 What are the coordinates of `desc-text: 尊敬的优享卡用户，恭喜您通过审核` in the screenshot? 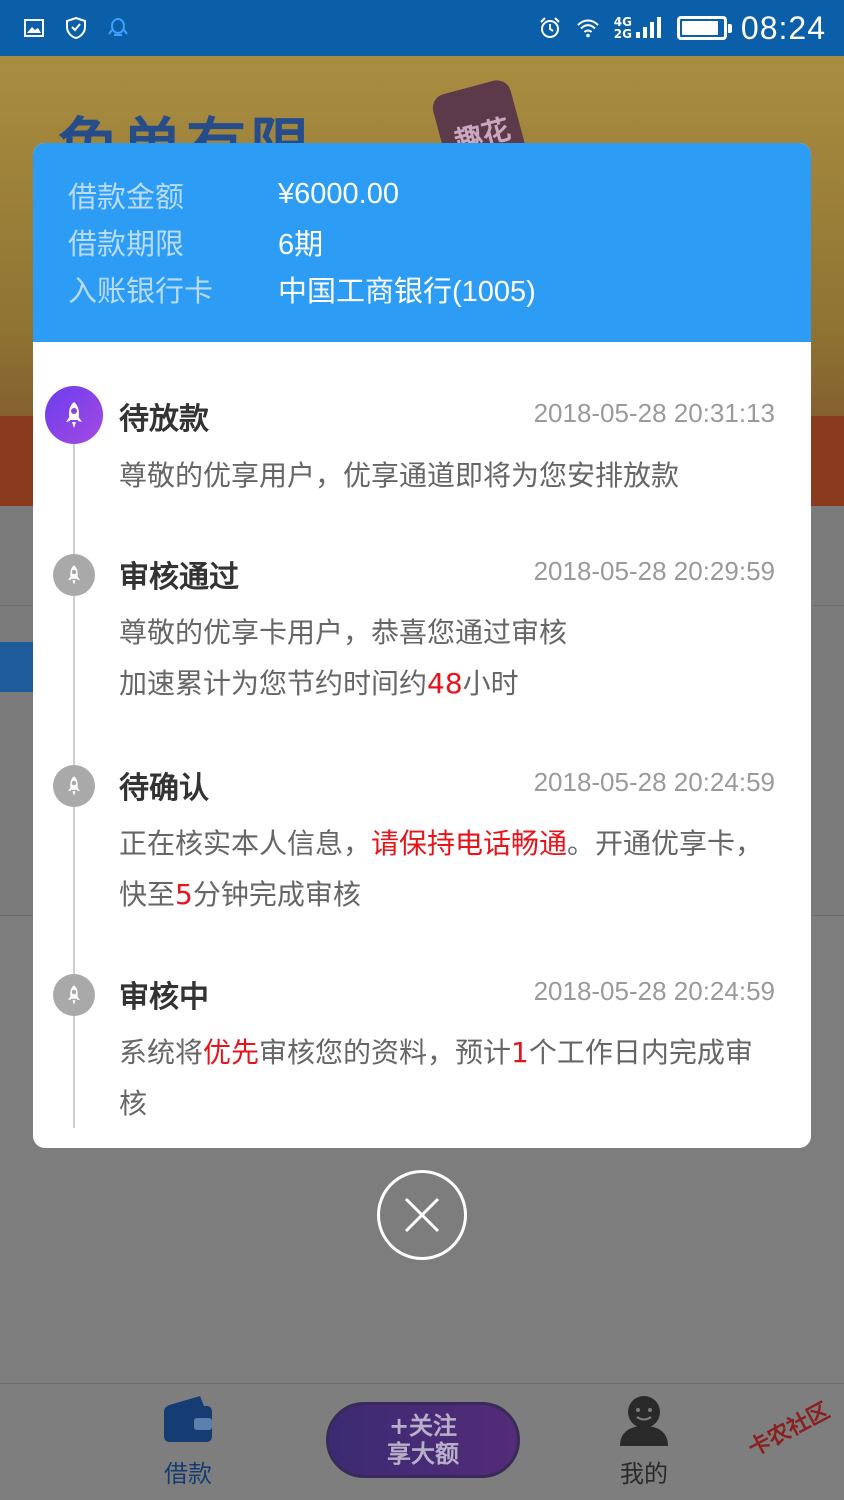 It's located at (343, 632).